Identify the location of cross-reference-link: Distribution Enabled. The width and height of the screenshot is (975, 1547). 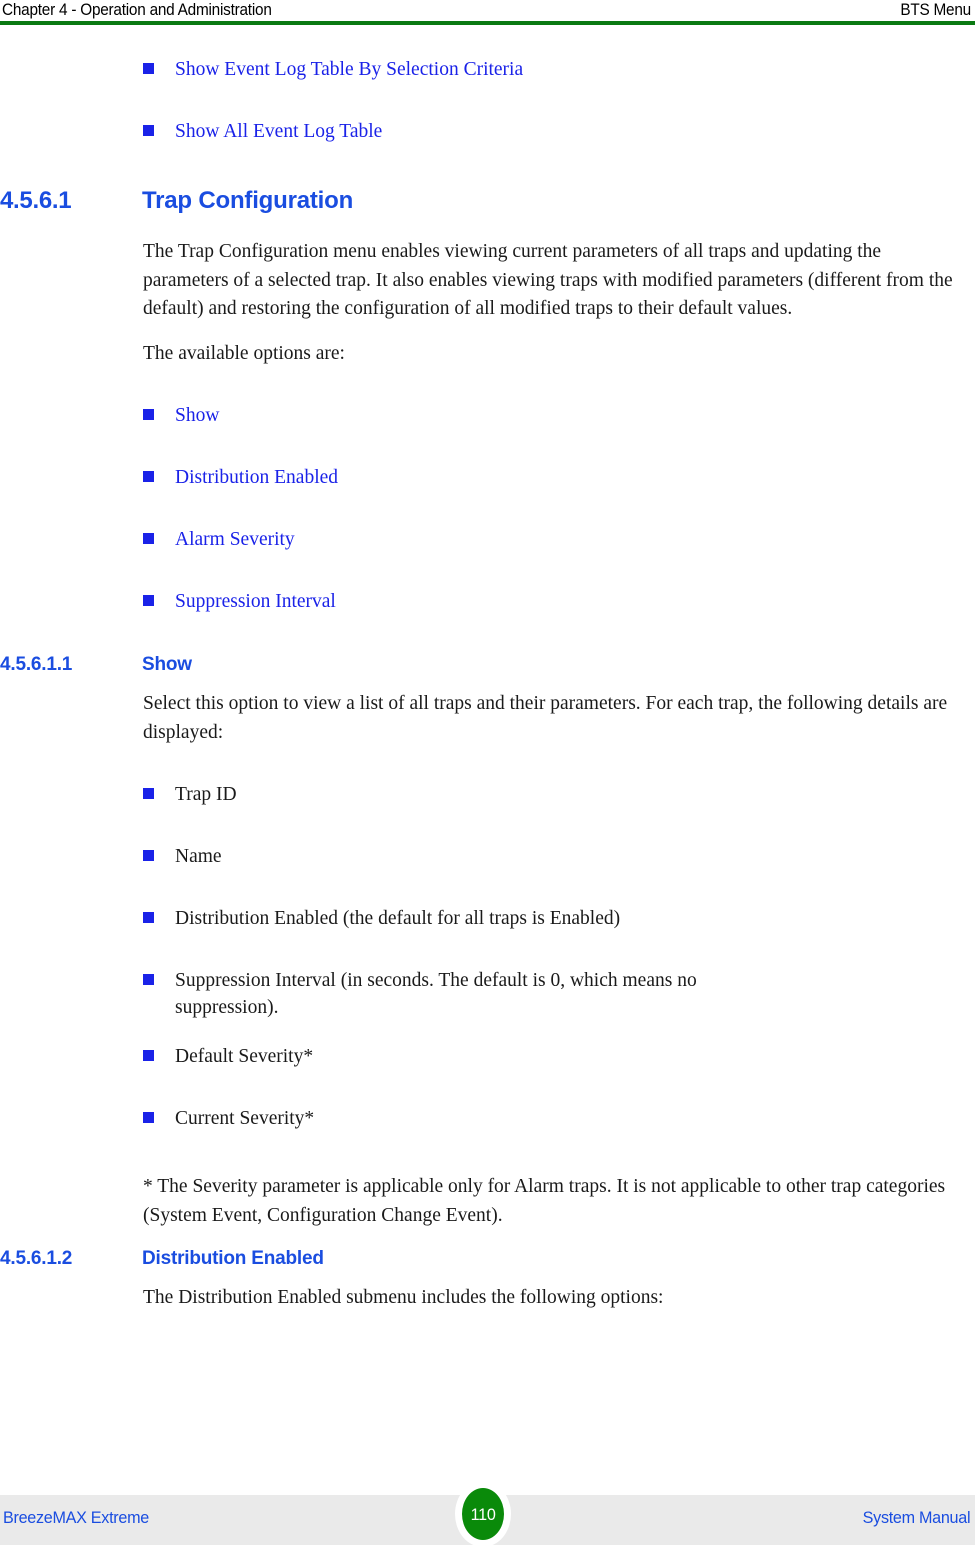
(567, 477).